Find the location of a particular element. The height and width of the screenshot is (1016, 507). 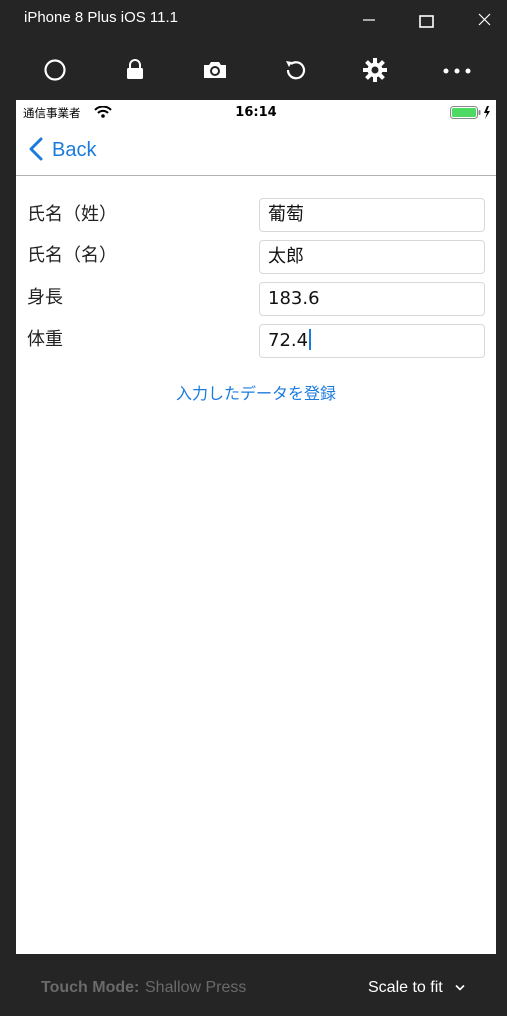

lock-icon is located at coordinates (135, 69).